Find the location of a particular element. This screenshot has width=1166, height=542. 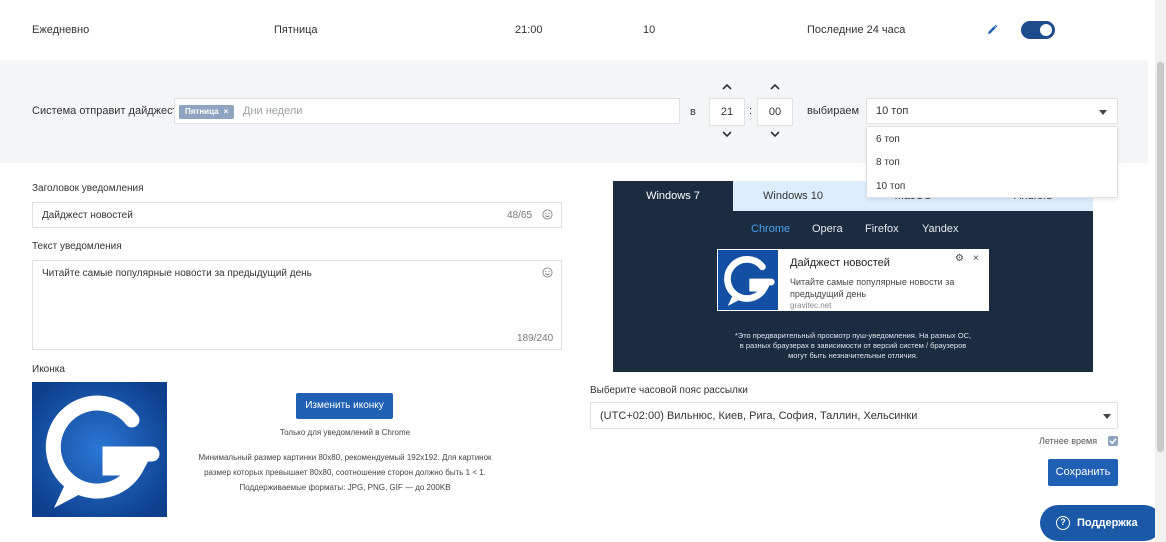

minute-down-chevron-icon is located at coordinates (775, 134).